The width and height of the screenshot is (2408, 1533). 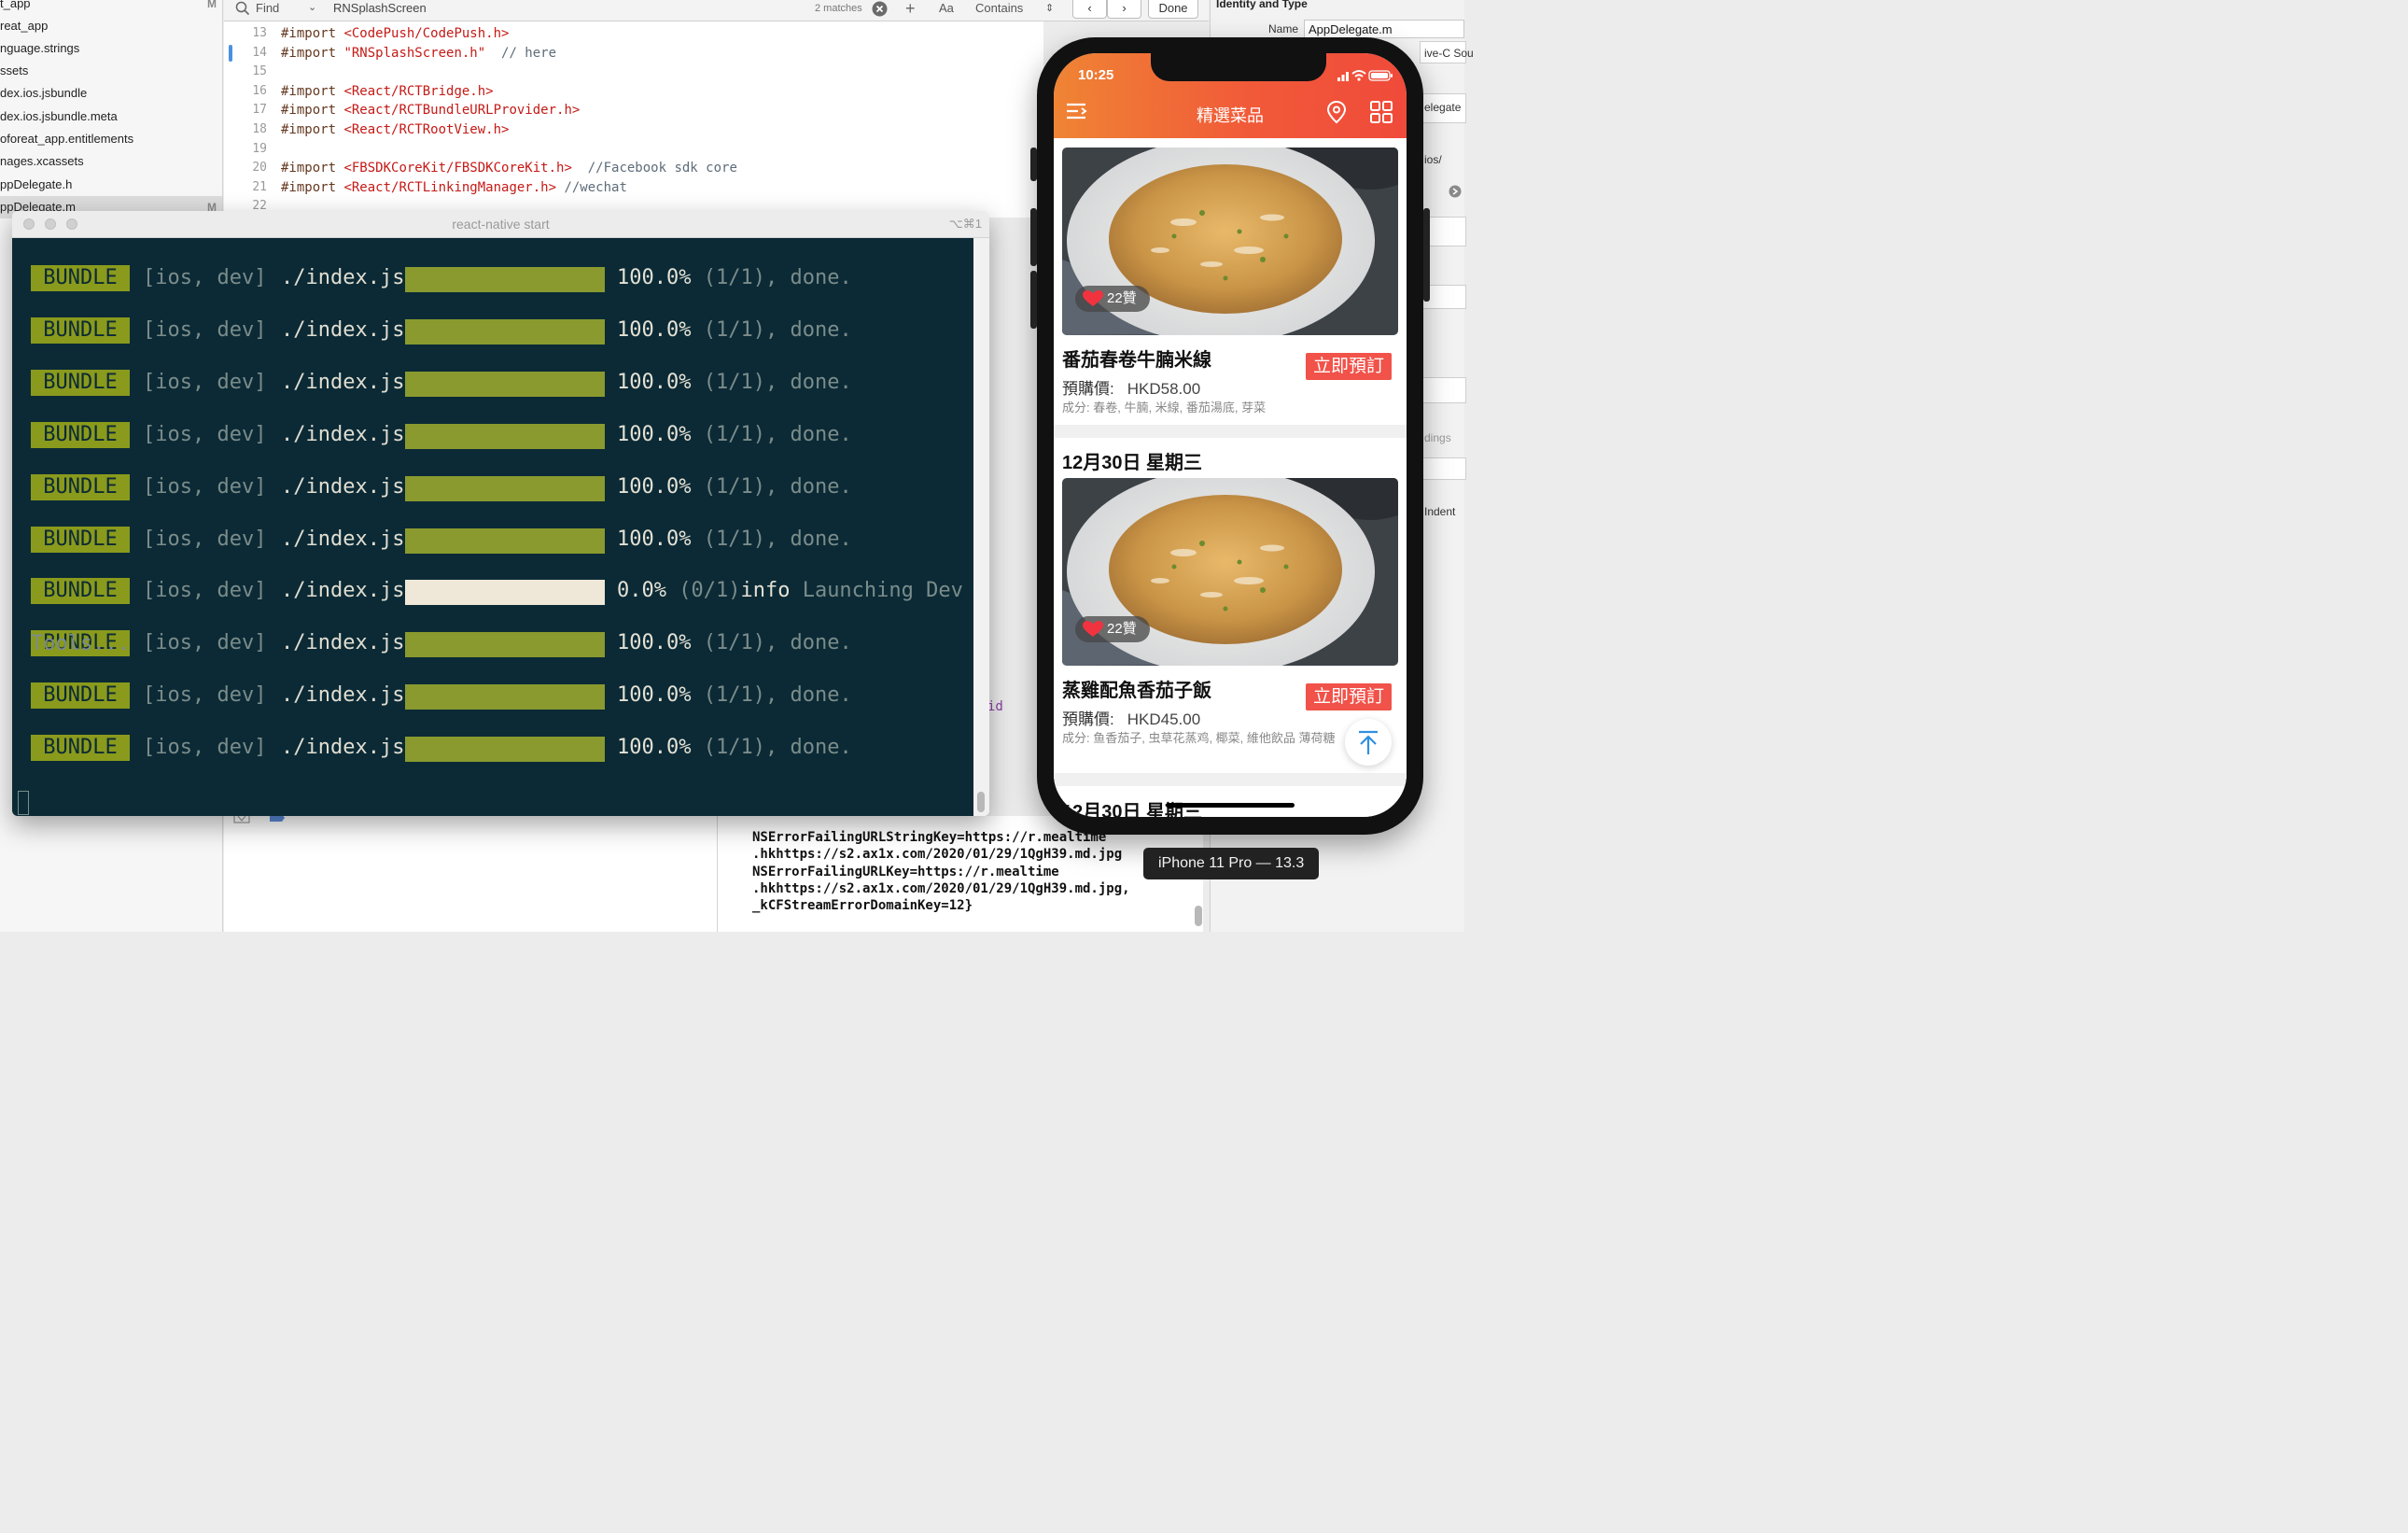 What do you see at coordinates (910, 10) in the screenshot?
I see `add-pattern-icon: +` at bounding box center [910, 10].